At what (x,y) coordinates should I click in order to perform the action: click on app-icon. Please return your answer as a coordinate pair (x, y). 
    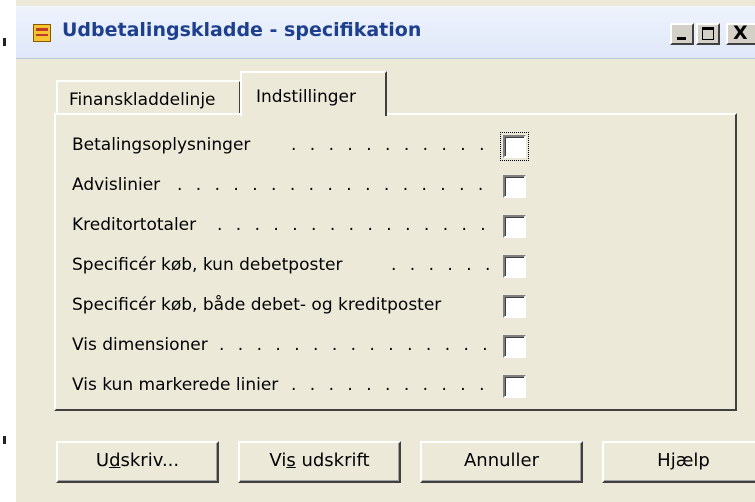
    Looking at the image, I should click on (42, 33).